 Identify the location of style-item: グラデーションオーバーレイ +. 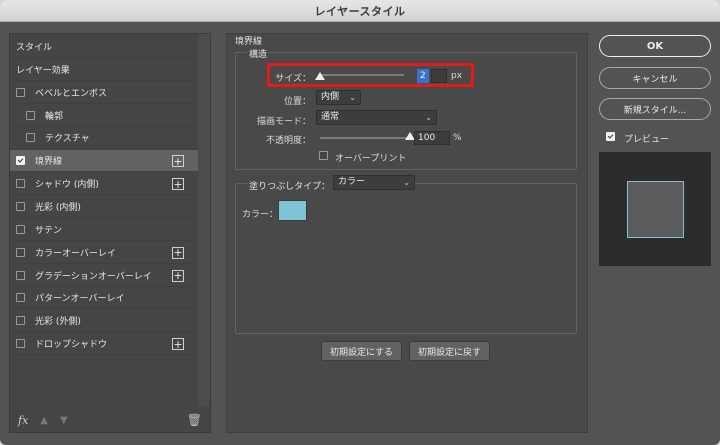
(105, 276).